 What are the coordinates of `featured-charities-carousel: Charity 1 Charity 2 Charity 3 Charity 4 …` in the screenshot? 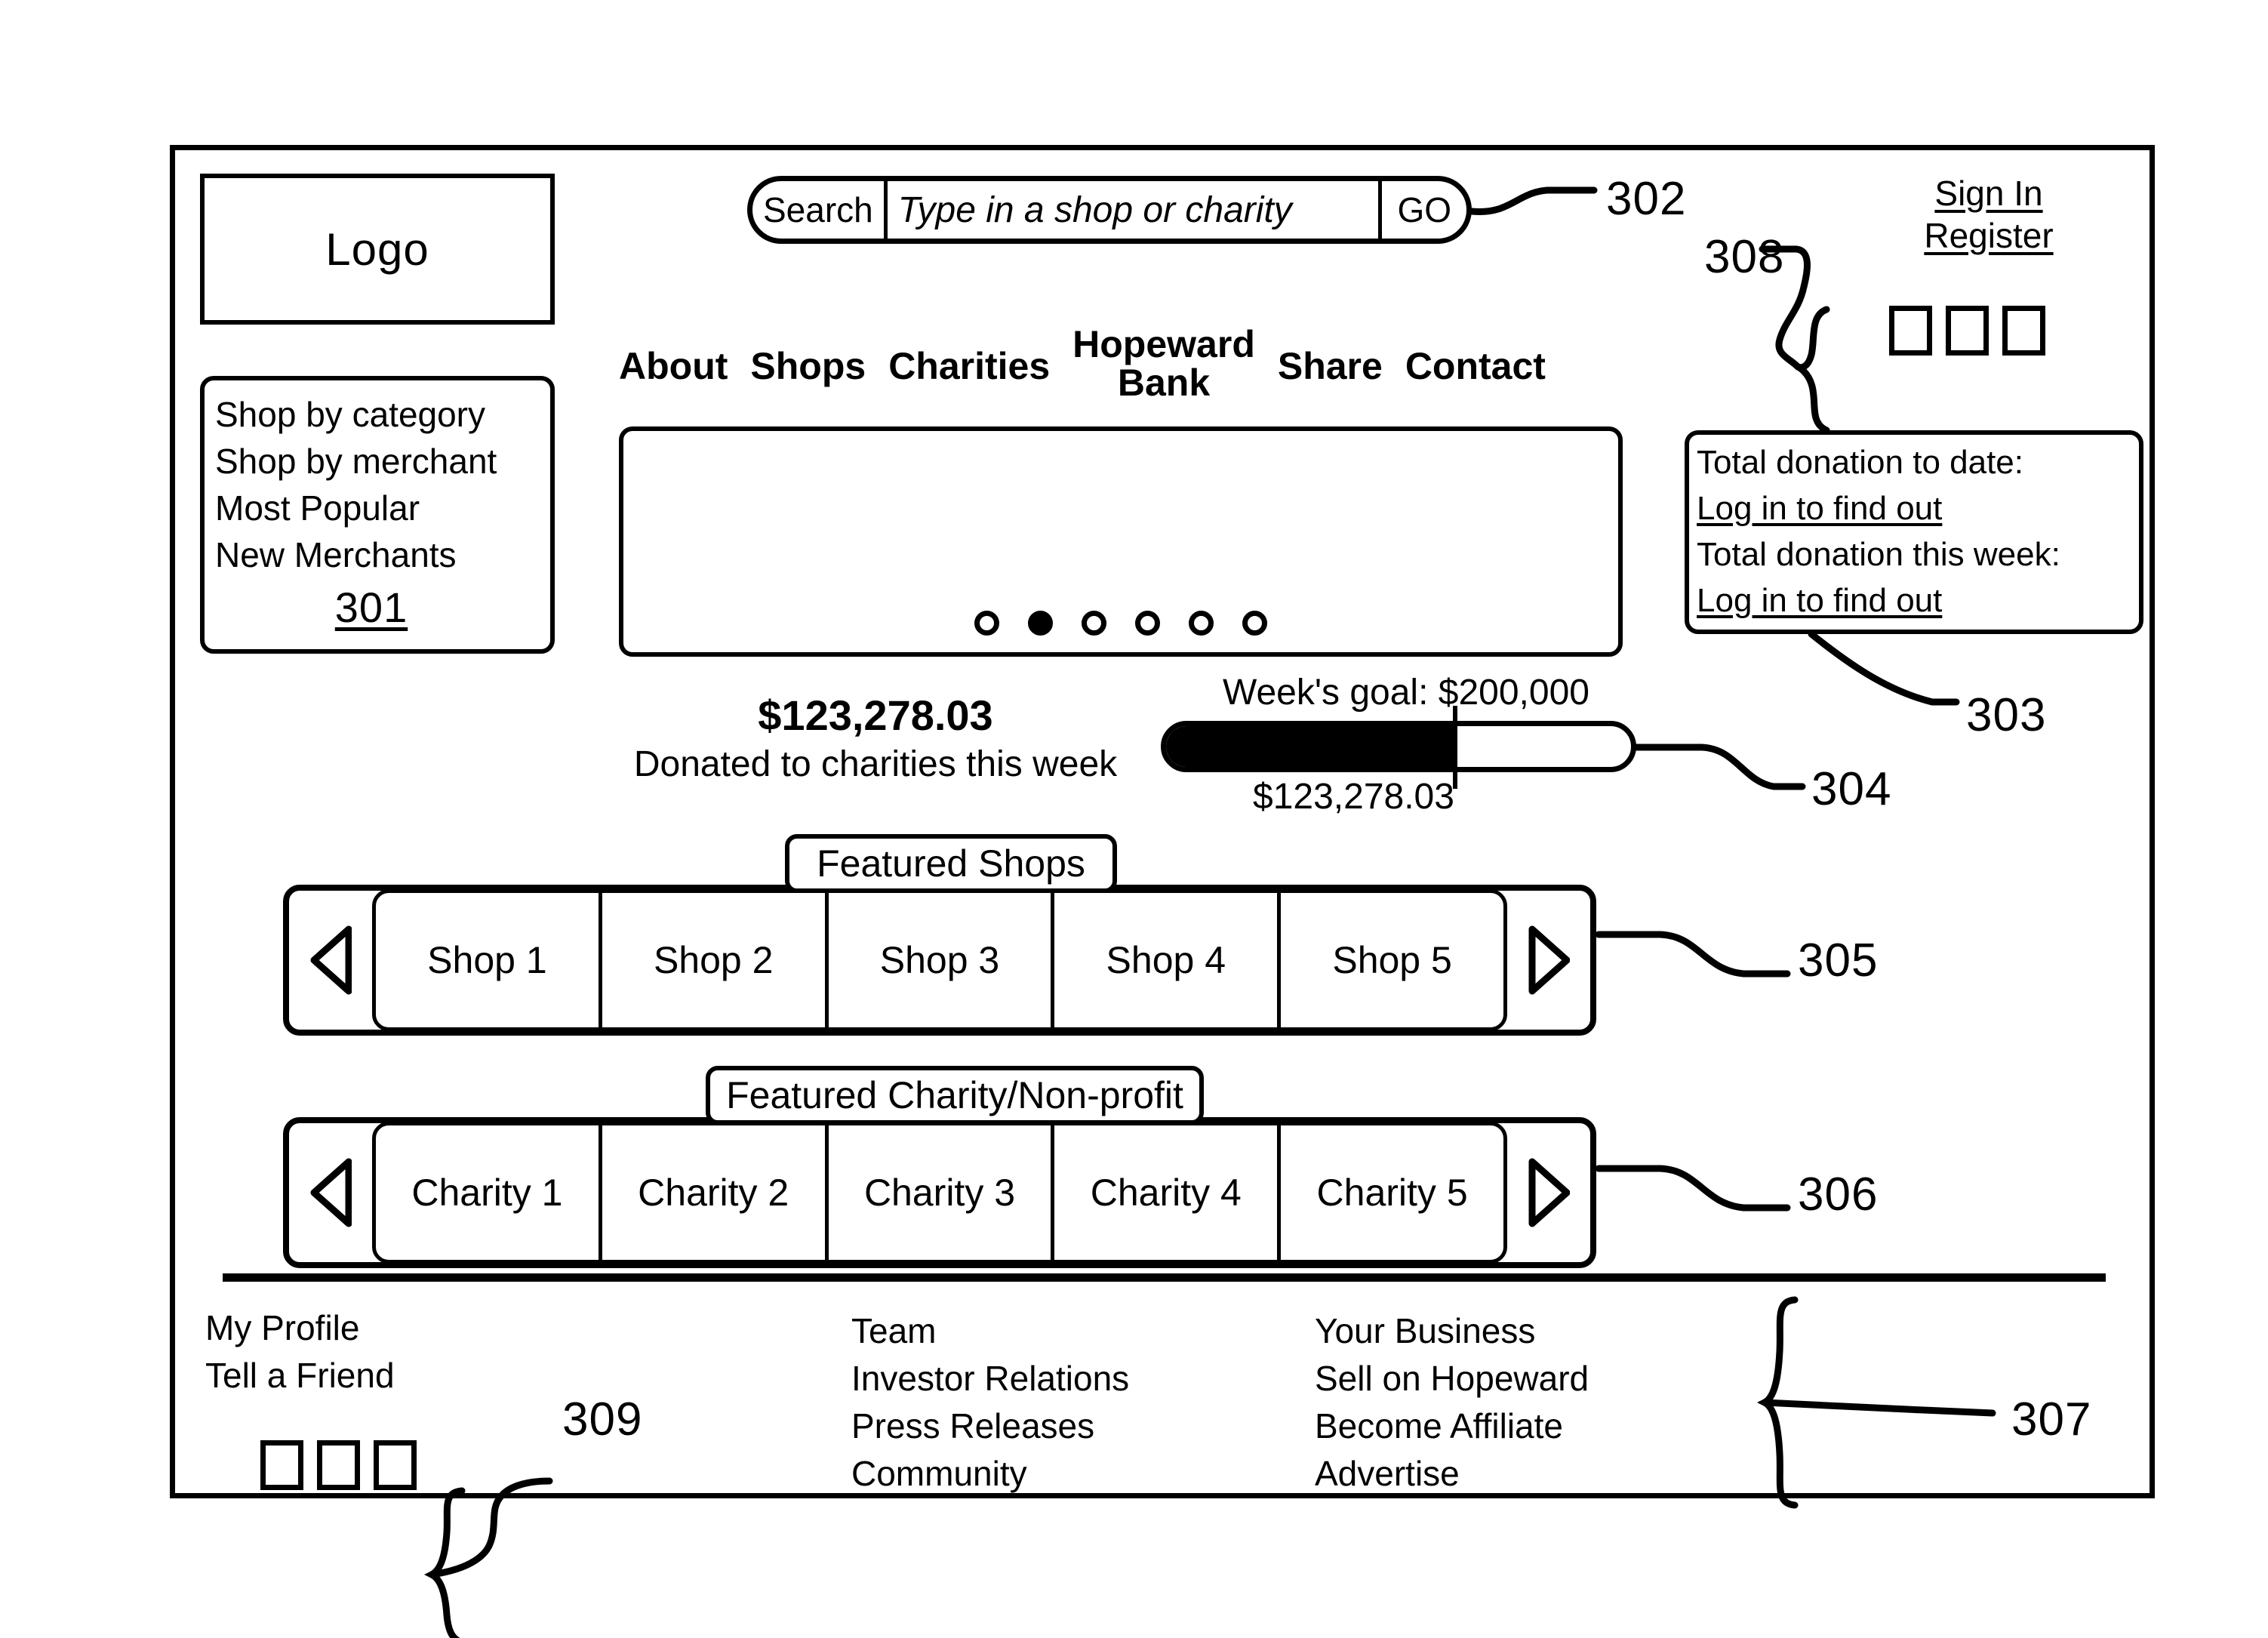 It's located at (939, 1192).